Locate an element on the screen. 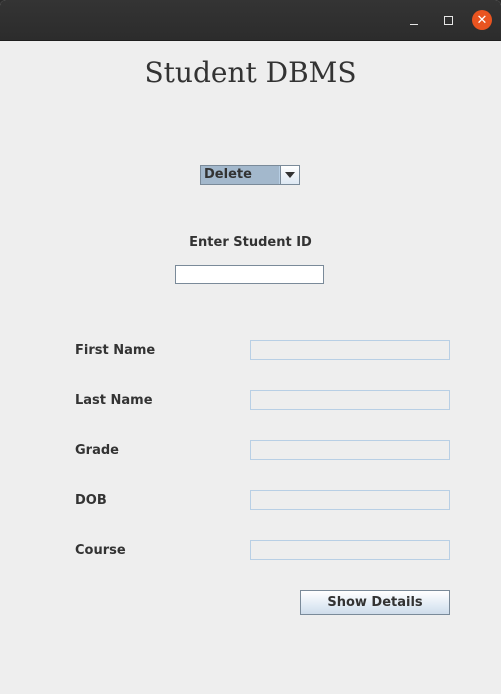 Image resolution: width=501 pixels, height=694 pixels. grade-field is located at coordinates (350, 450).